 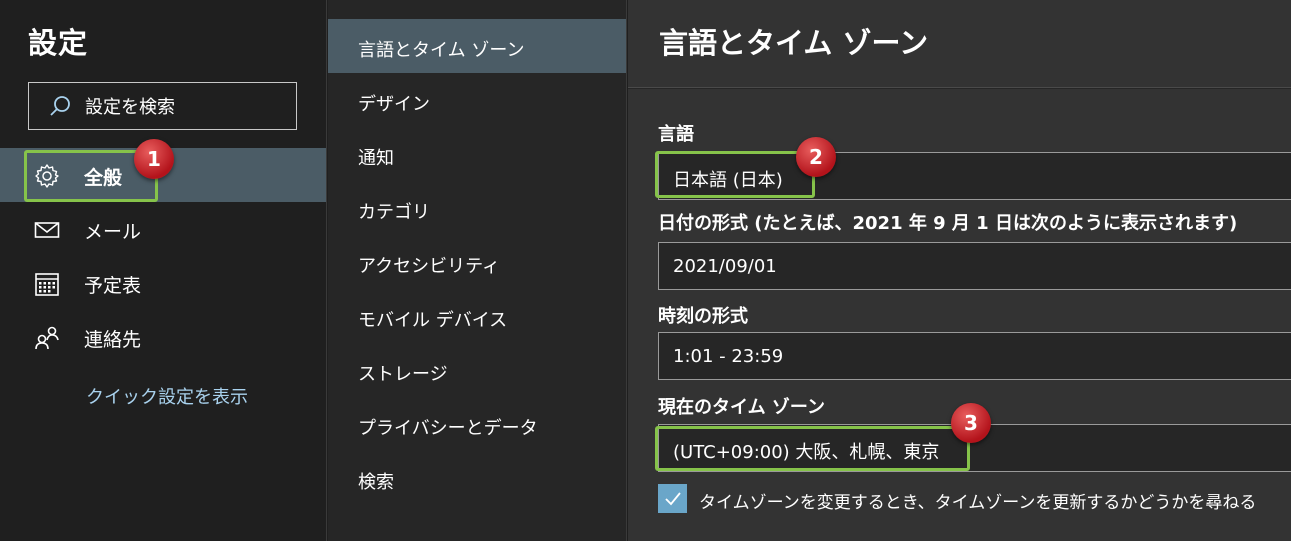 What do you see at coordinates (441, 50) in the screenshot?
I see `subnav-label: 言語とタイム ゾーン` at bounding box center [441, 50].